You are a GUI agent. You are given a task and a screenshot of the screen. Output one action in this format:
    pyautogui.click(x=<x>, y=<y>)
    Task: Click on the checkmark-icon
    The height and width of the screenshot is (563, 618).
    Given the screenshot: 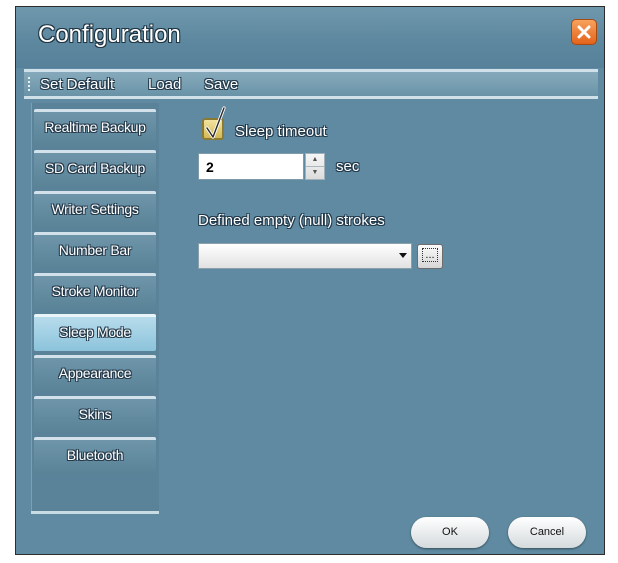 What is the action you would take?
    pyautogui.click(x=215, y=122)
    